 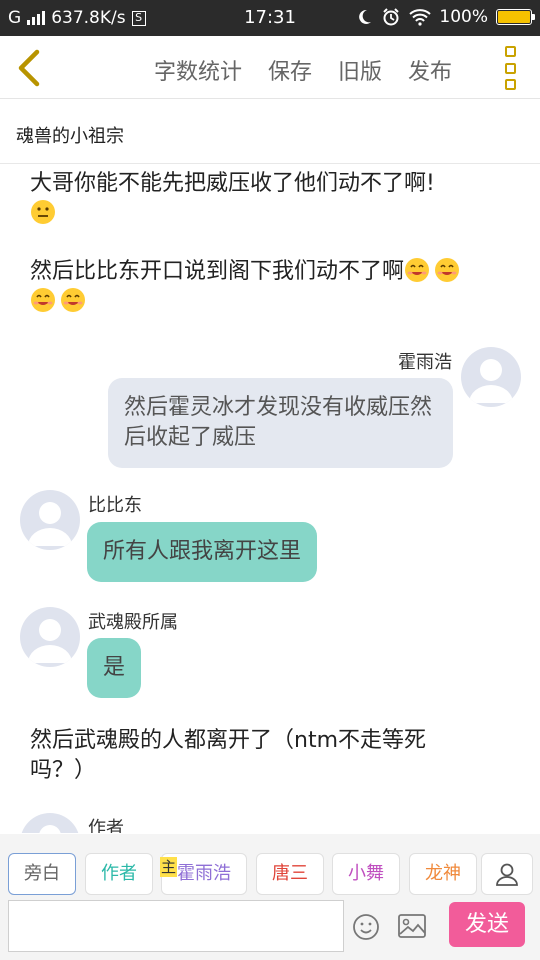 What do you see at coordinates (114, 668) in the screenshot?
I see `message-bubble: 是` at bounding box center [114, 668].